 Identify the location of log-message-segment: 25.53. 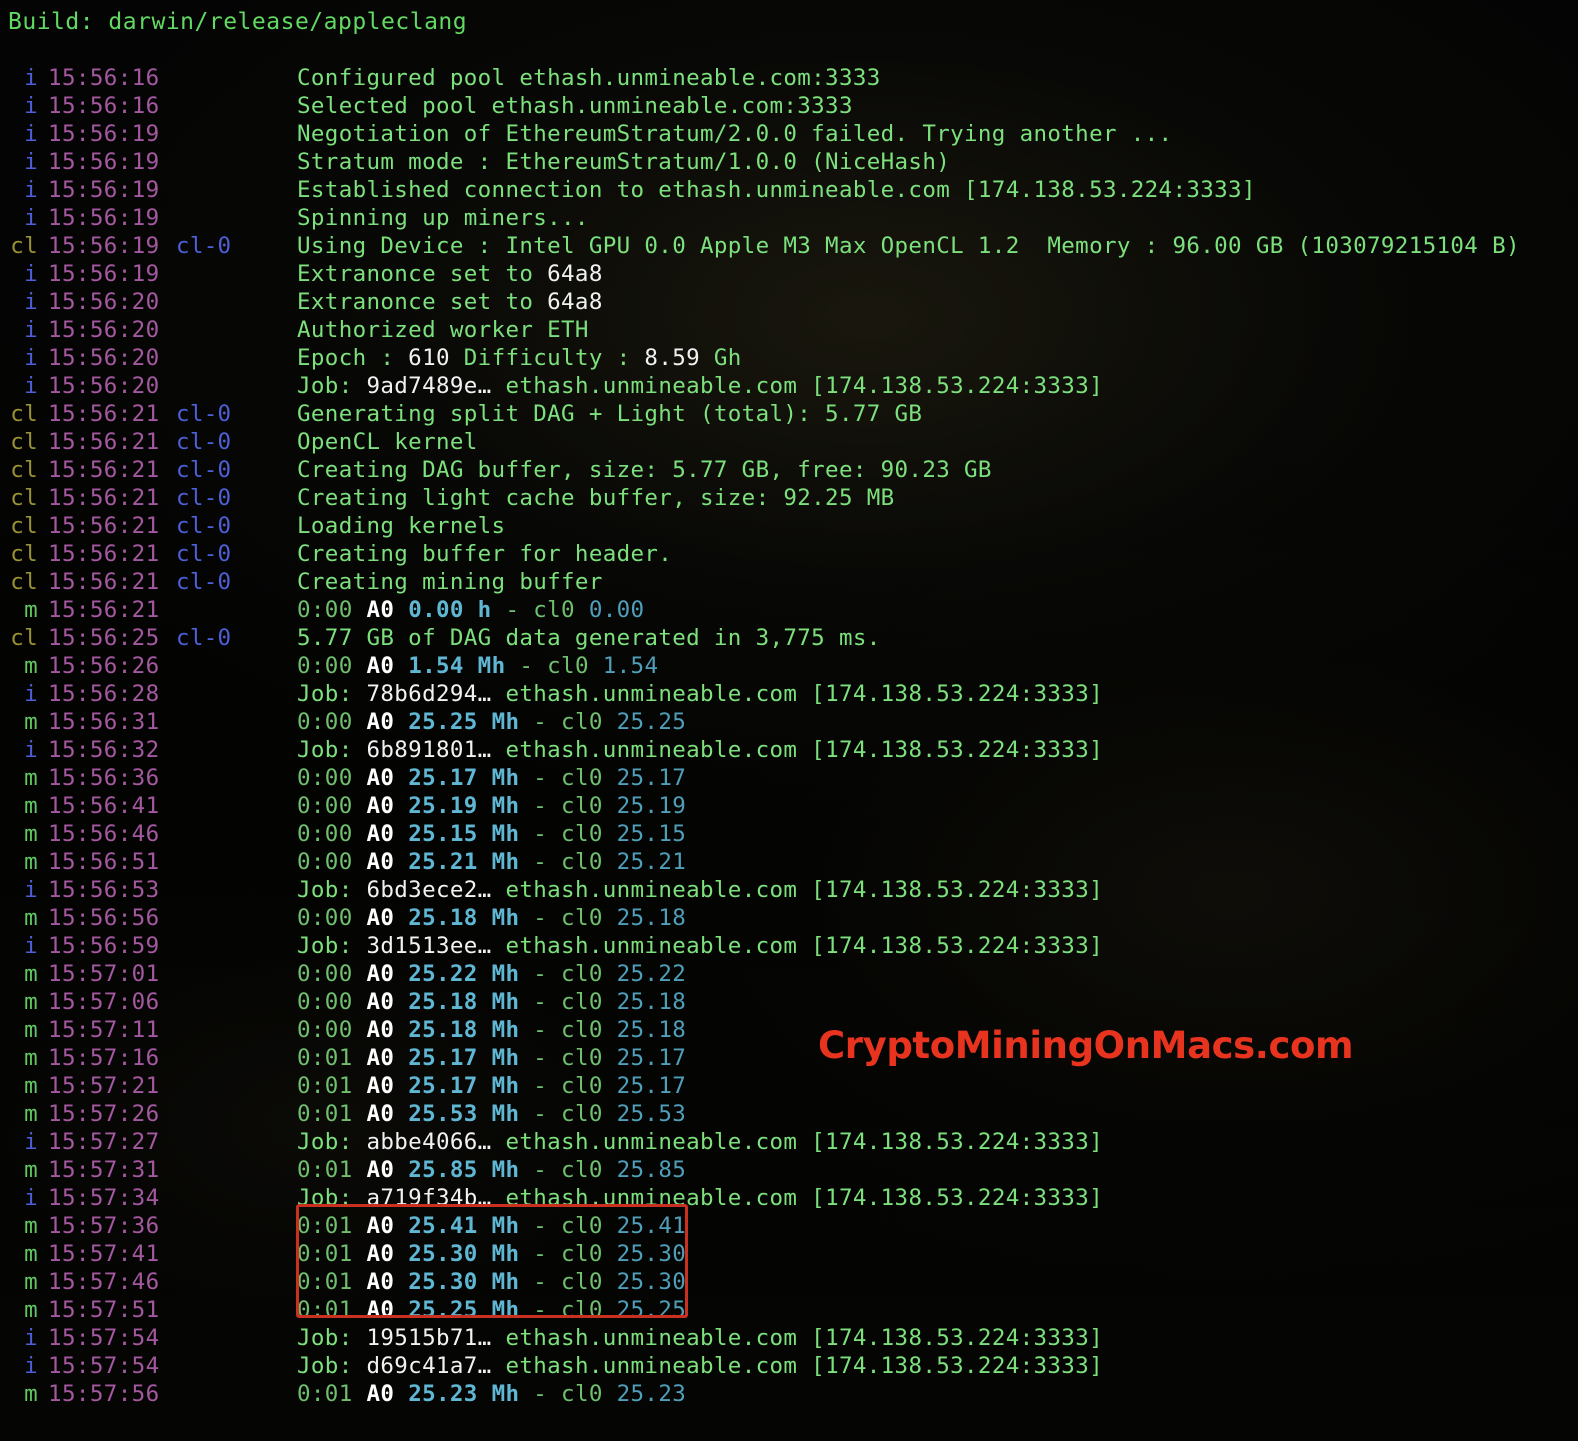
(651, 1114).